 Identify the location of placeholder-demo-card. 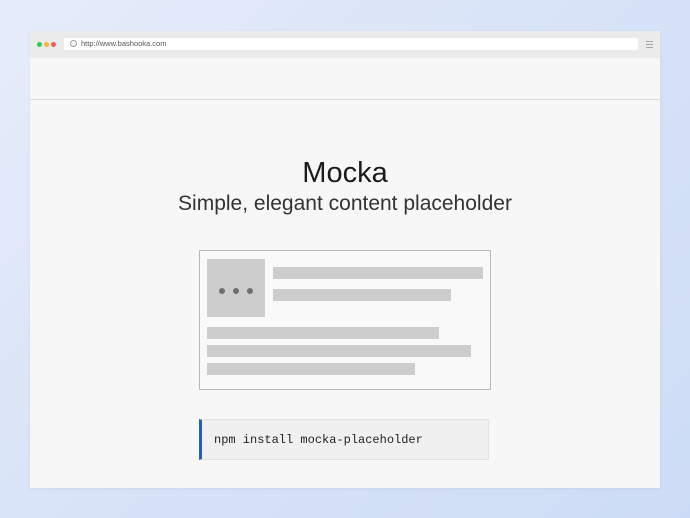
(345, 320).